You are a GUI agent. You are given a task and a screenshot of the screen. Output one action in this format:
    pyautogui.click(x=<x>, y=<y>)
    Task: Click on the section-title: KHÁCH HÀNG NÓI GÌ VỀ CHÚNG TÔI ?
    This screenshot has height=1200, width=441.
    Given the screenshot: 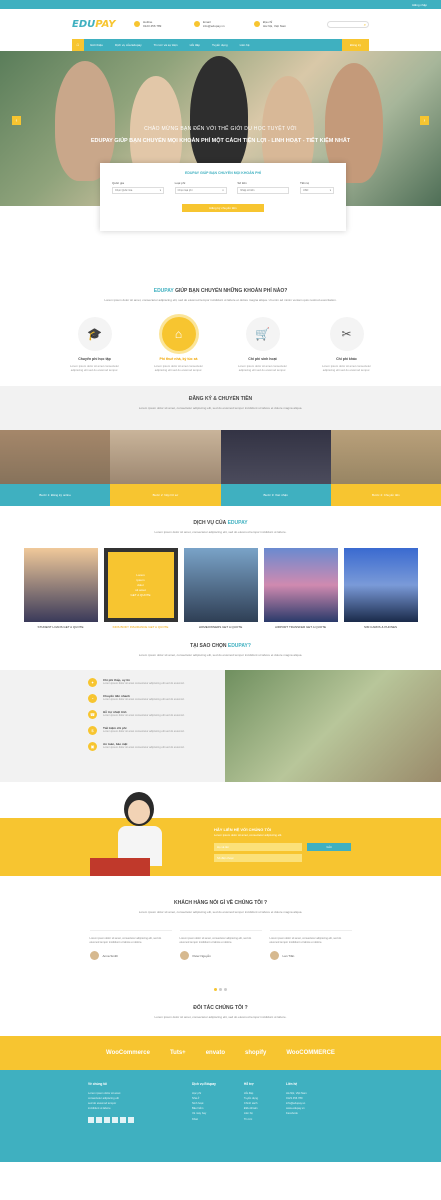 What is the action you would take?
    pyautogui.click(x=220, y=902)
    